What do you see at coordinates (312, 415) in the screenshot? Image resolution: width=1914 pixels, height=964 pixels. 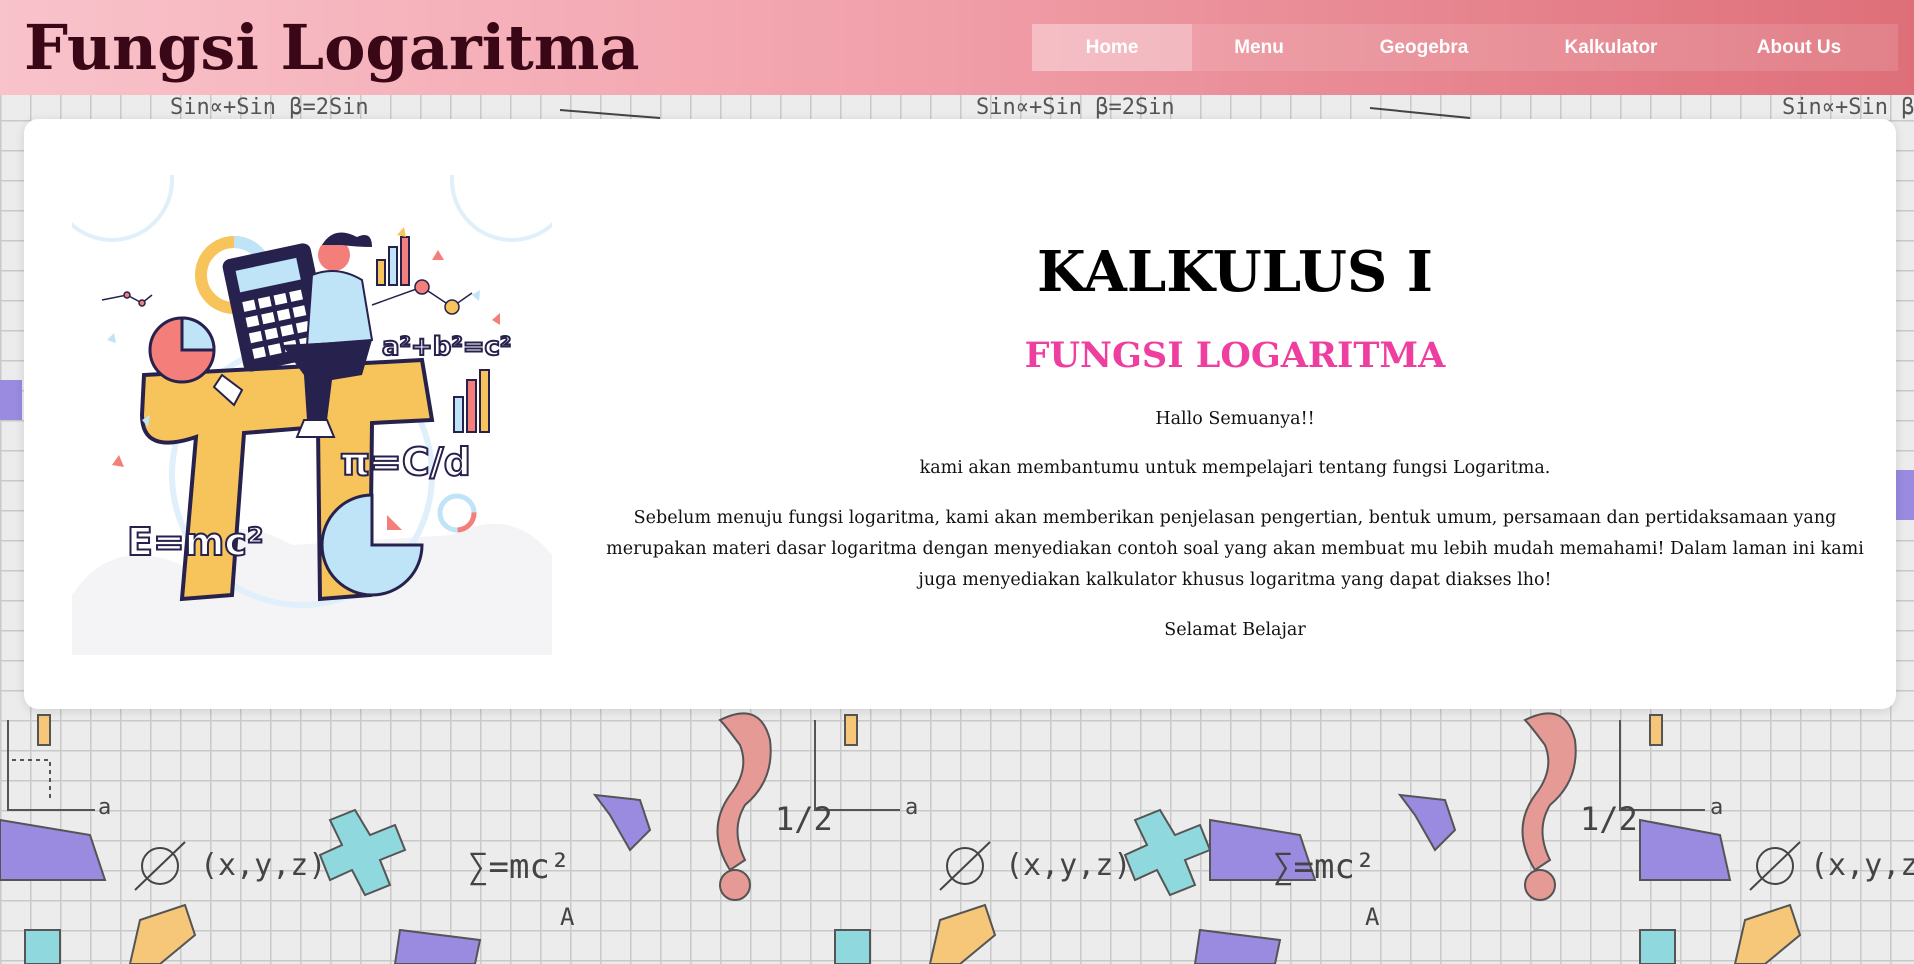 I see `math-illustration: a²+b²=c² π=C/d E=mc²` at bounding box center [312, 415].